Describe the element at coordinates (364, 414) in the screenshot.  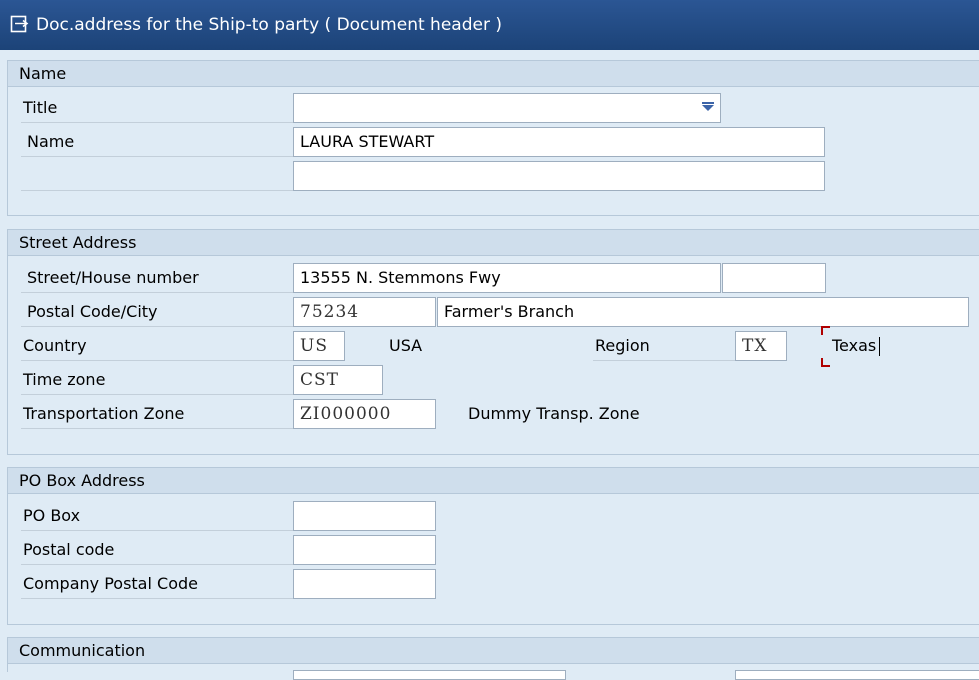
I see `transport-zone-field: ZI000000` at that location.